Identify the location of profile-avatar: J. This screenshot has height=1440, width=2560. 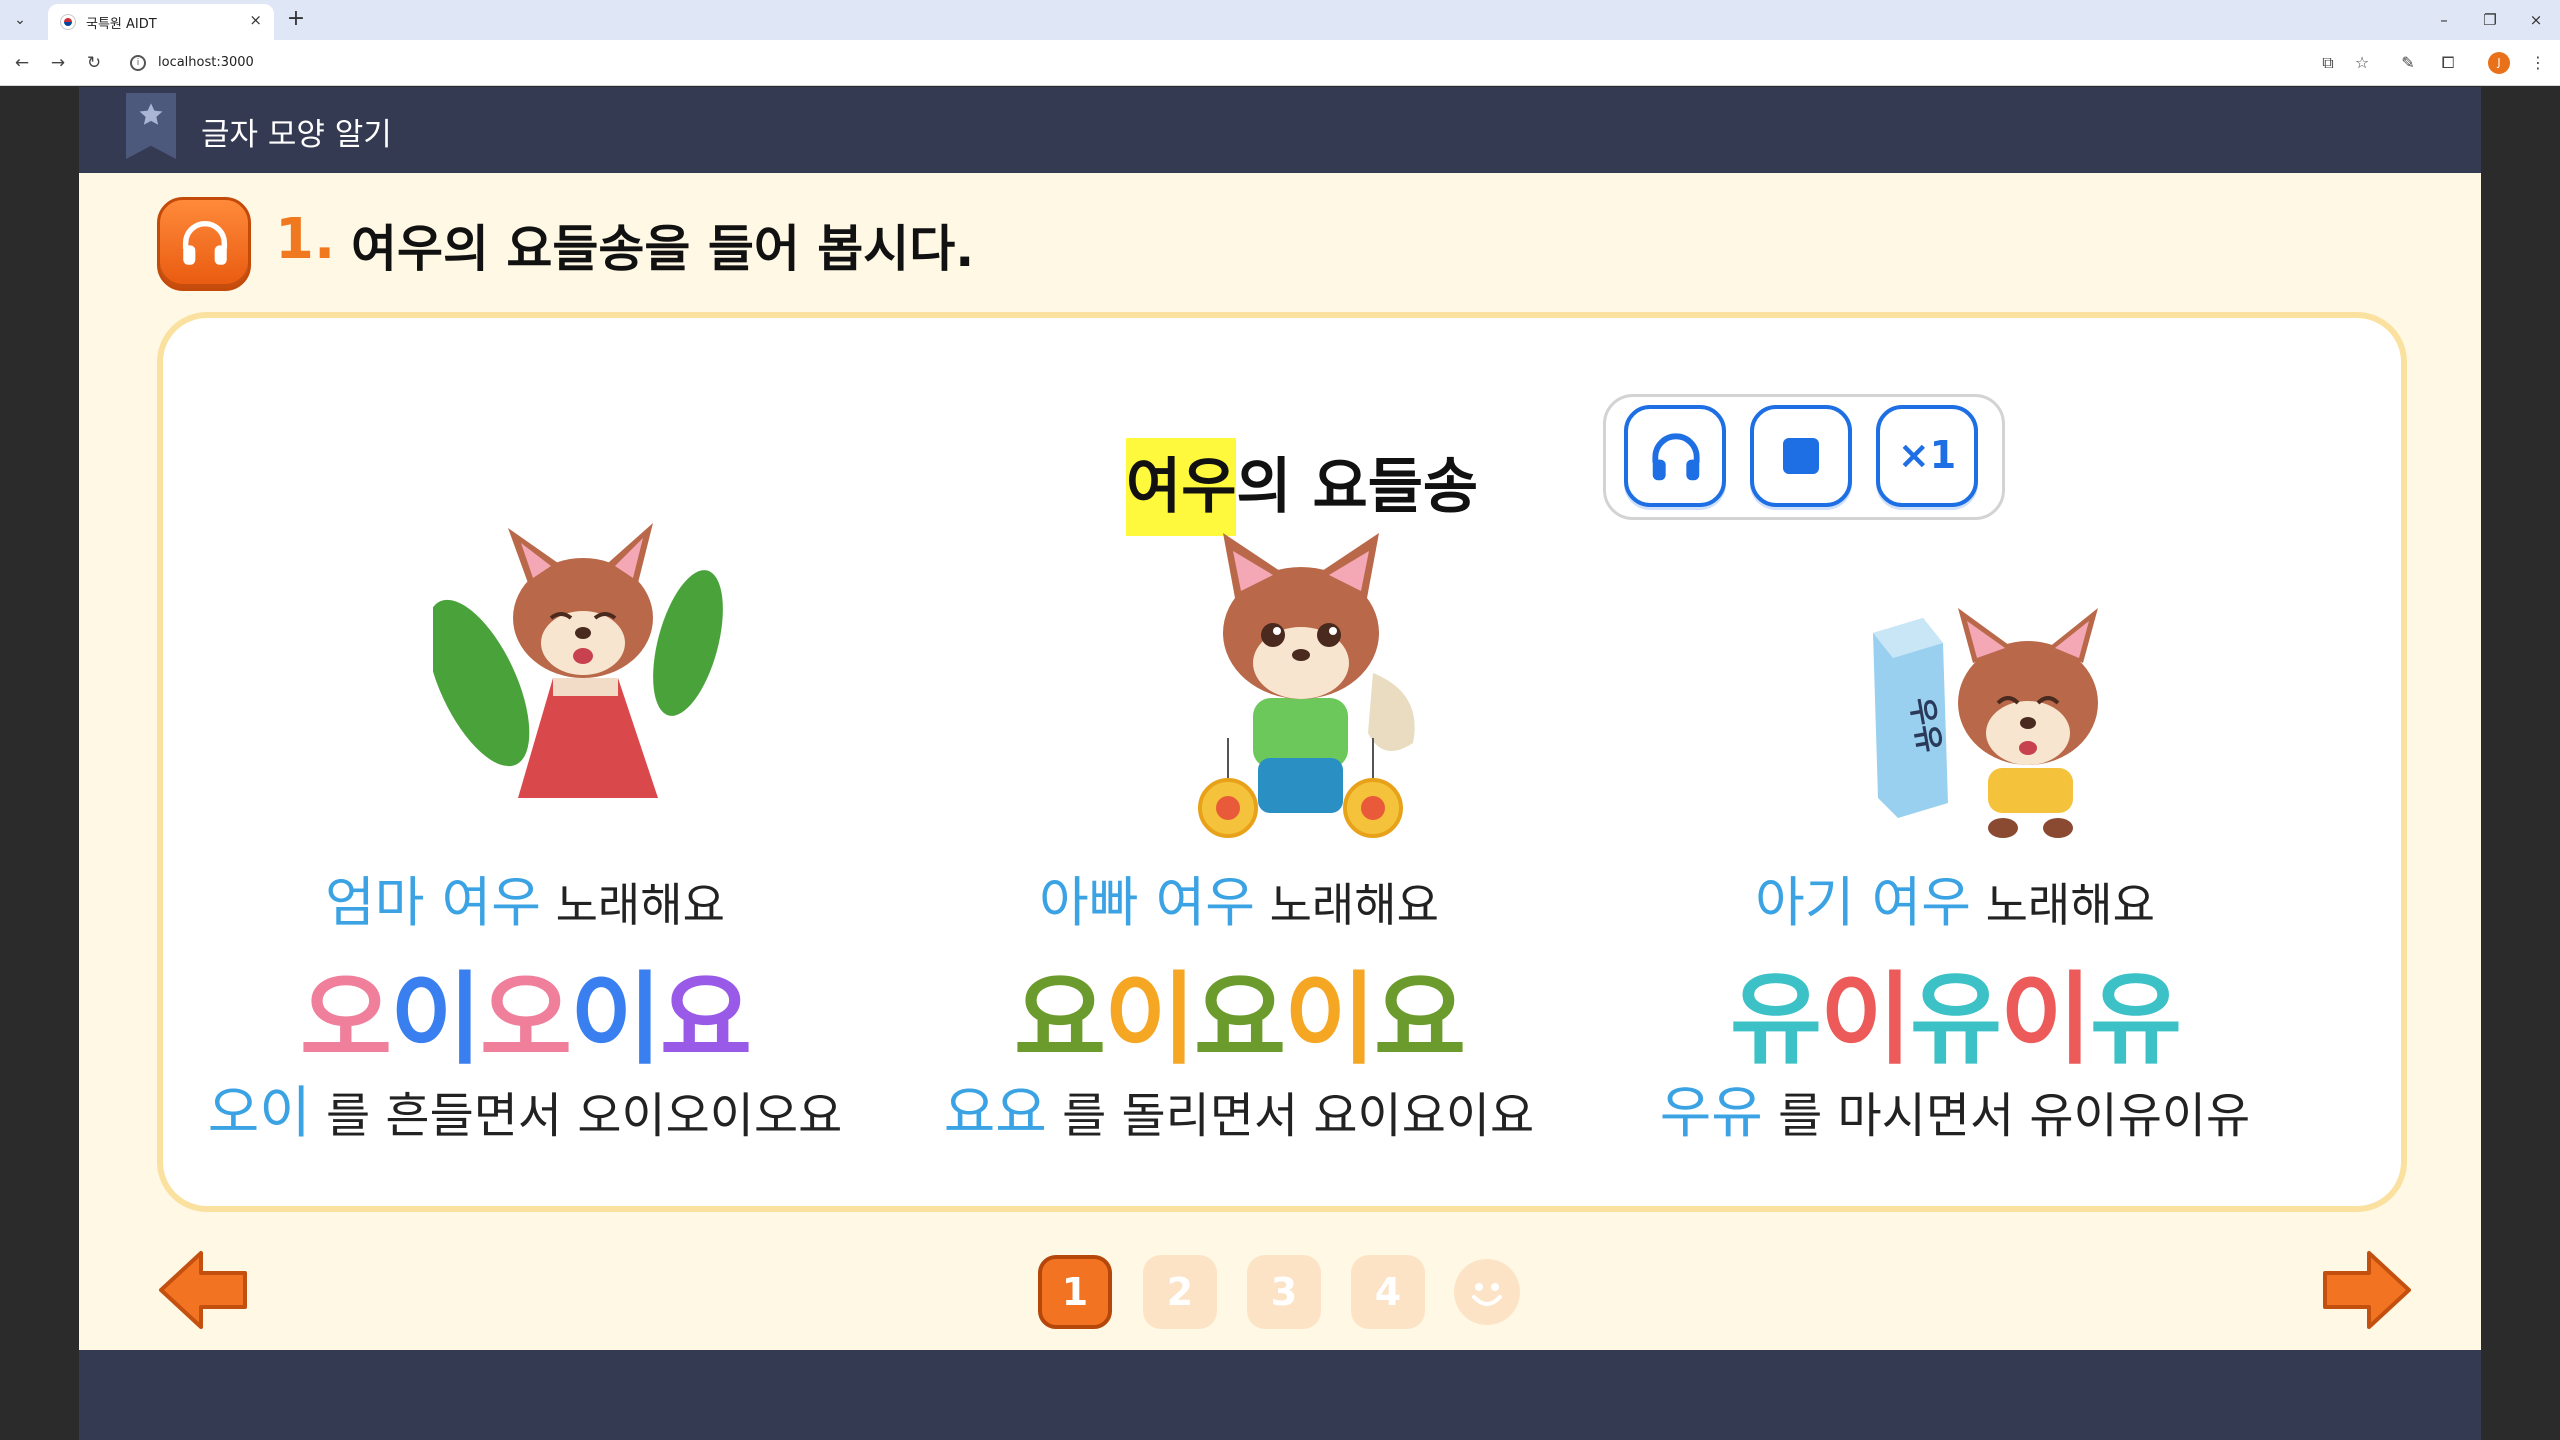
(2499, 63).